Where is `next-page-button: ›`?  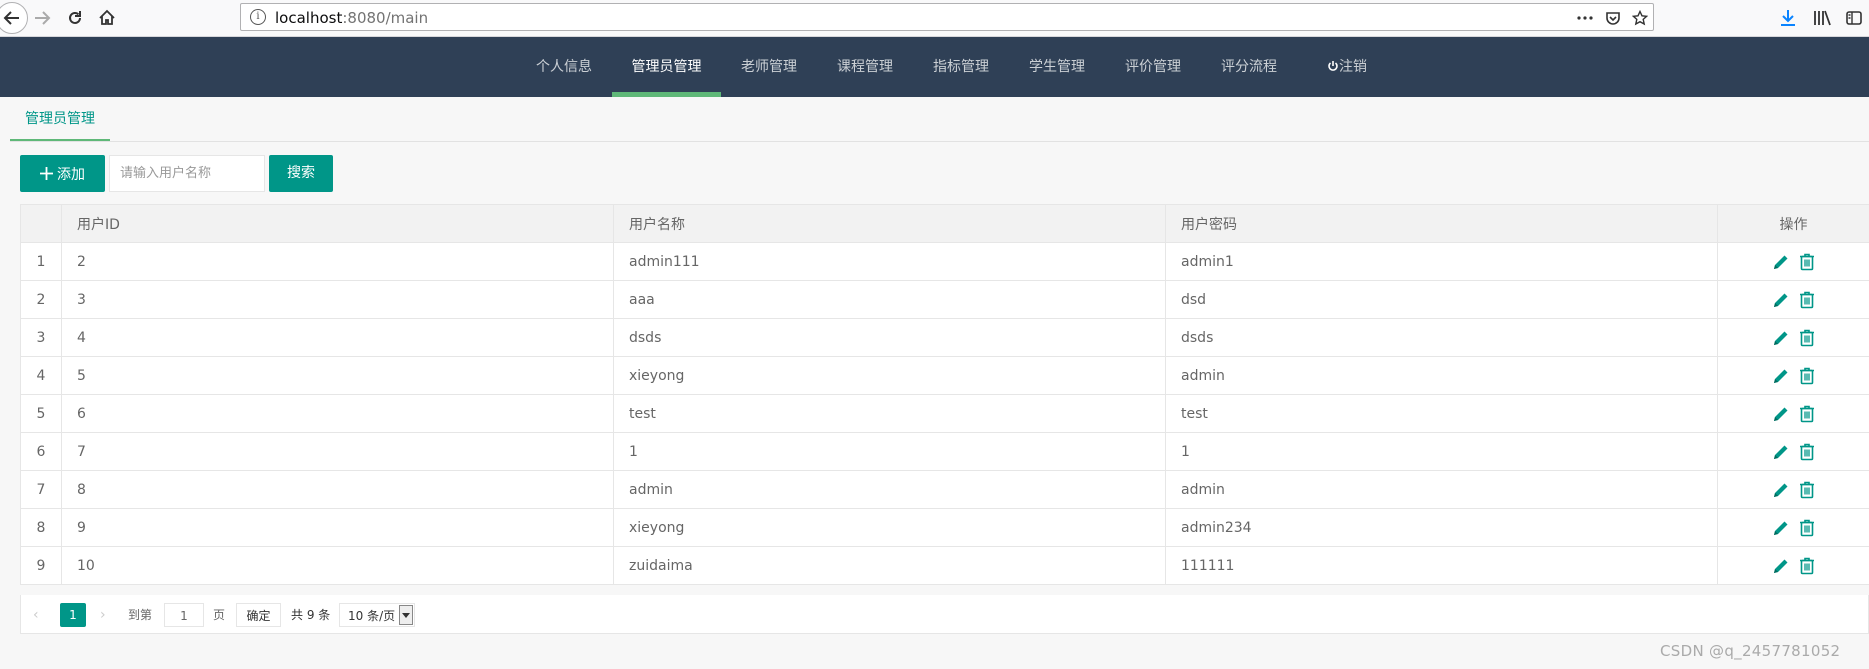
next-page-button: › is located at coordinates (106, 615).